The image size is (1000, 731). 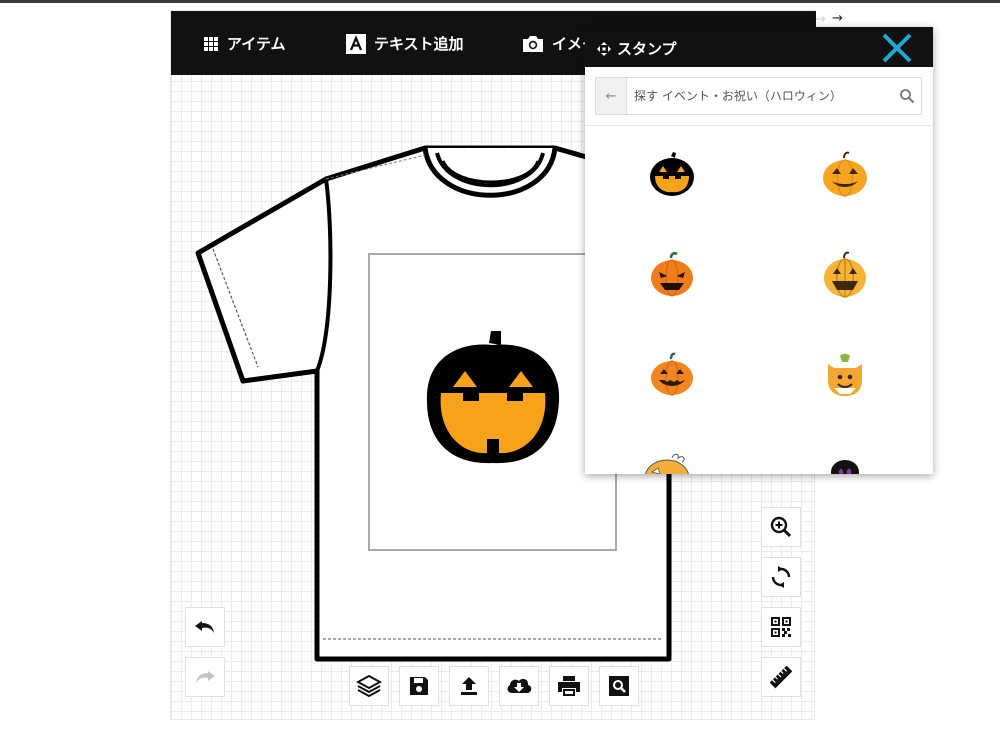 What do you see at coordinates (647, 49) in the screenshot?
I see `stamp-panel-title-text: スタンプ` at bounding box center [647, 49].